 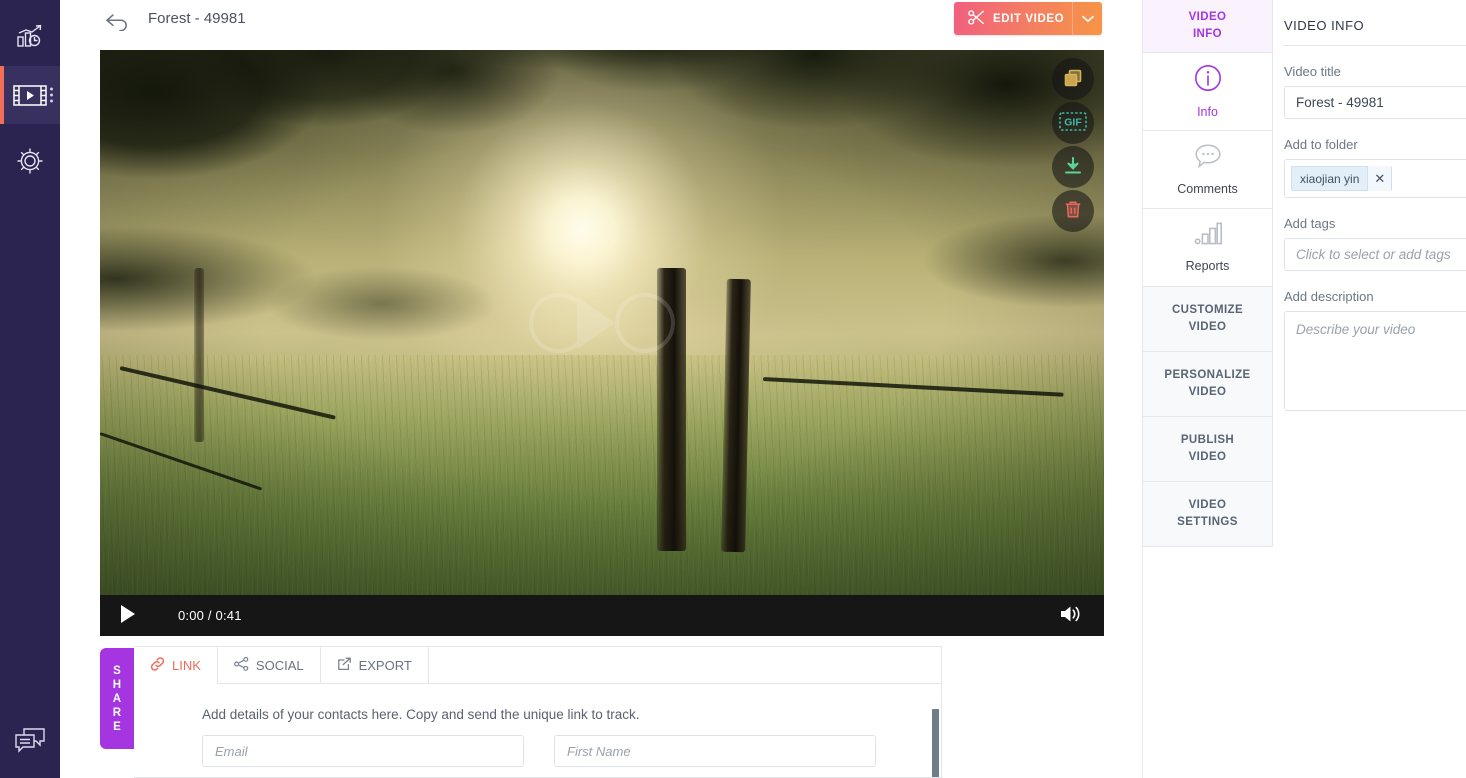 I want to click on tab-customize-line1: CUSTOMIZE, so click(x=1207, y=310).